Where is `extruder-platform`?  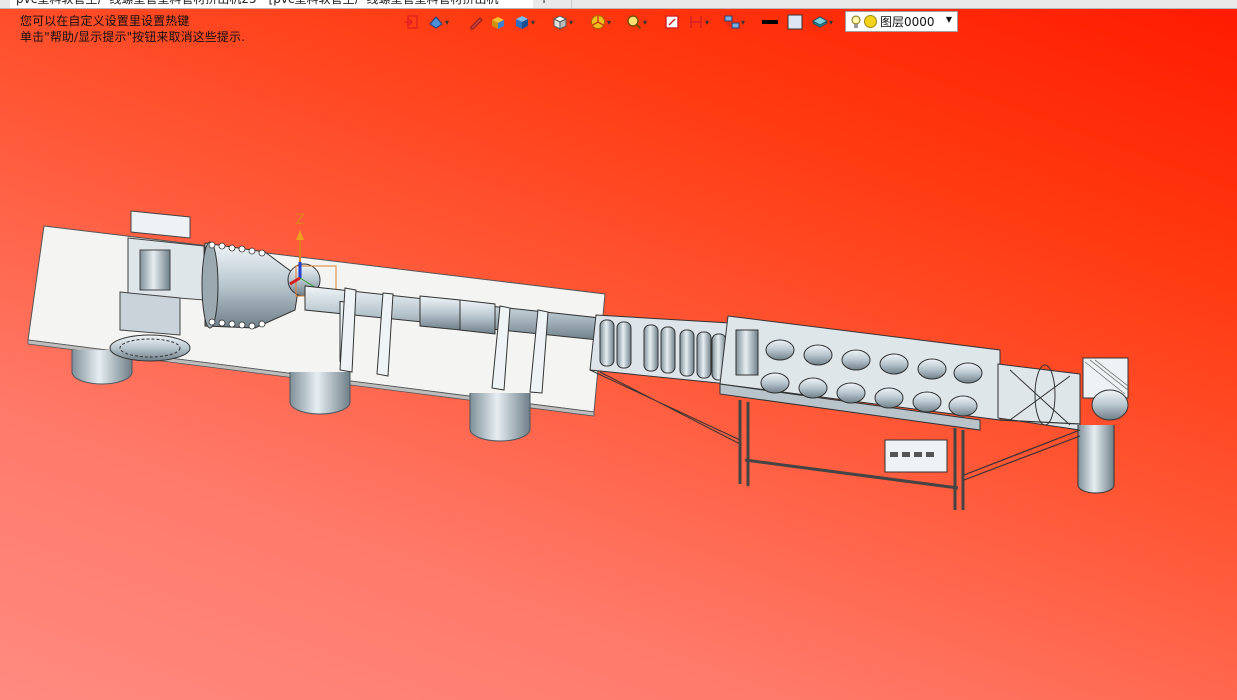 extruder-platform is located at coordinates (316, 333).